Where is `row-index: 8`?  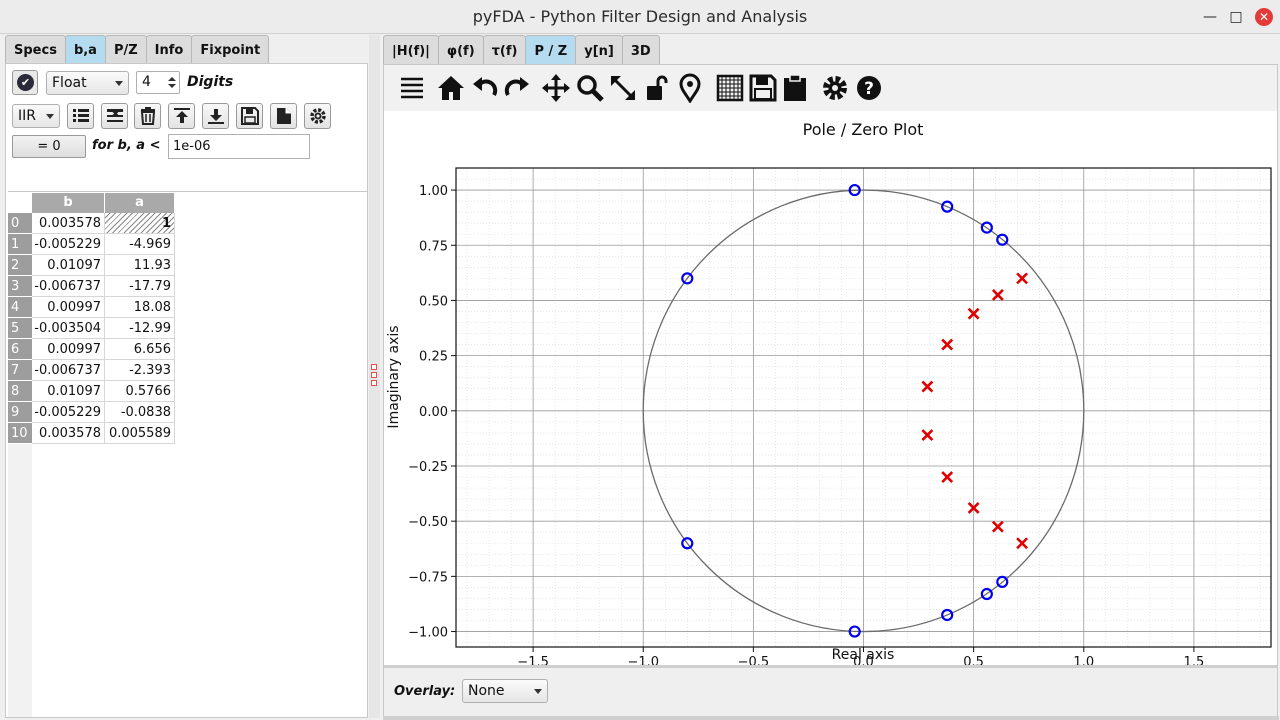 row-index: 8 is located at coordinates (20, 391).